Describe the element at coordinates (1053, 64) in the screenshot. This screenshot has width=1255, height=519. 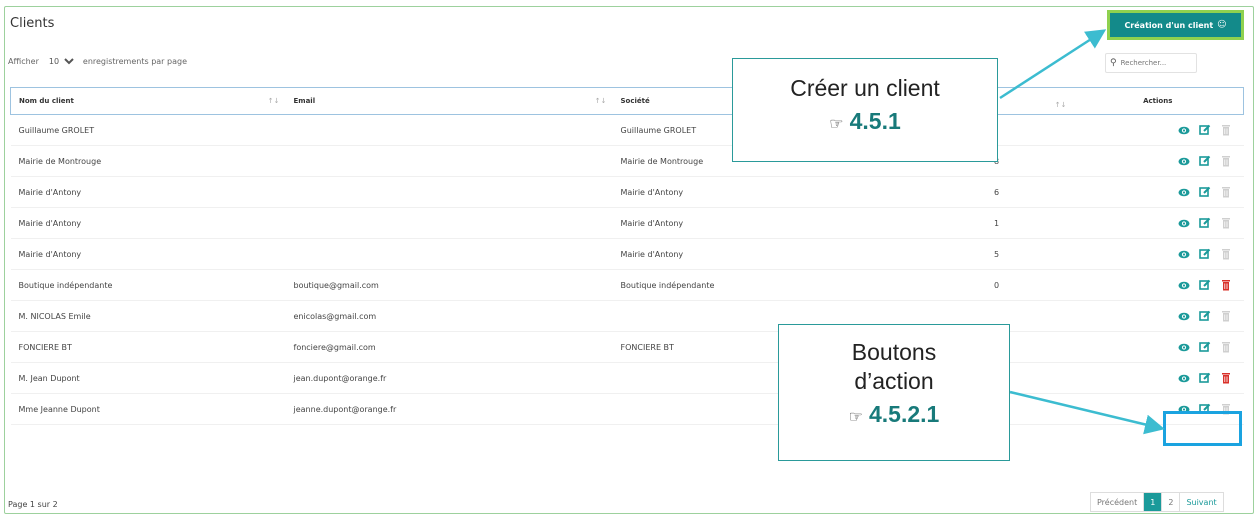
I see `create-callout-arrow` at that location.